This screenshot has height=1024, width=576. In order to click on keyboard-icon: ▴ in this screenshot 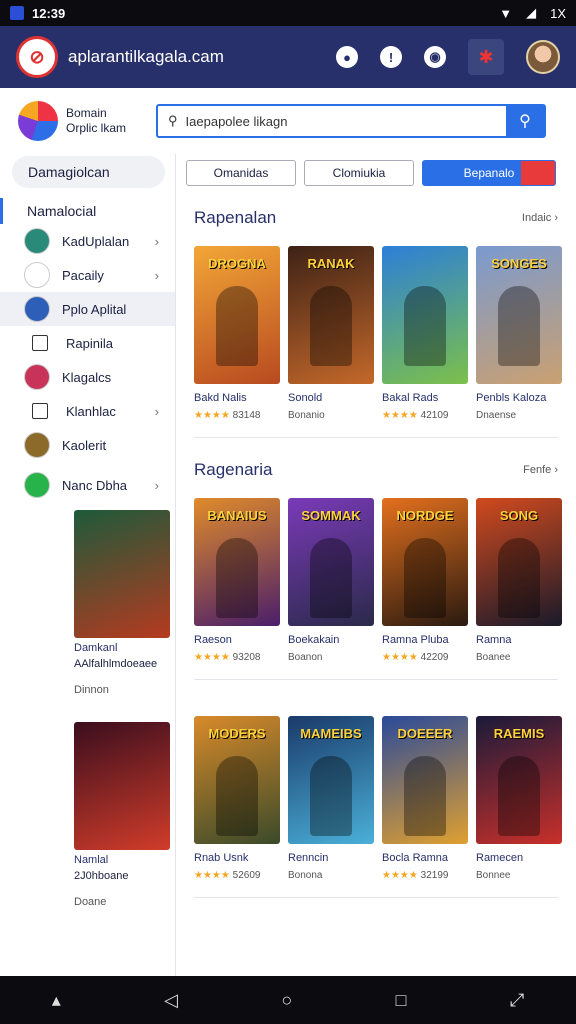, I will do `click(56, 1000)`.